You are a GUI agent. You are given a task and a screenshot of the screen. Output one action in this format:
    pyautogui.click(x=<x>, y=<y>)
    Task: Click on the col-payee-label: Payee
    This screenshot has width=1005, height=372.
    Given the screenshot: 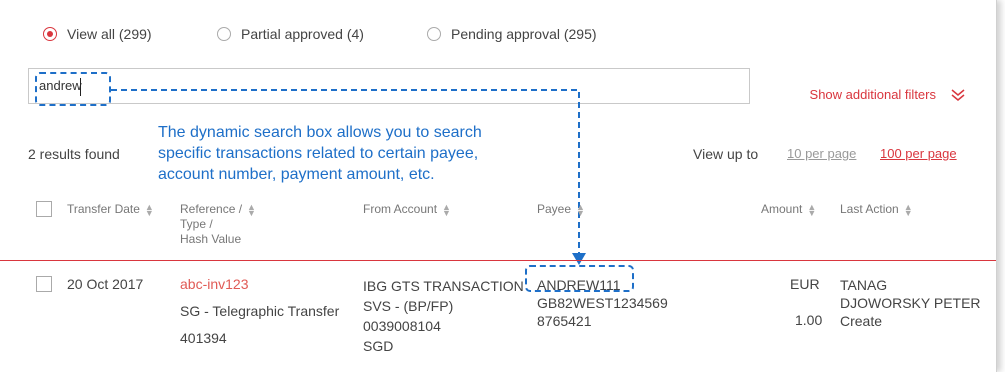 What is the action you would take?
    pyautogui.click(x=554, y=209)
    